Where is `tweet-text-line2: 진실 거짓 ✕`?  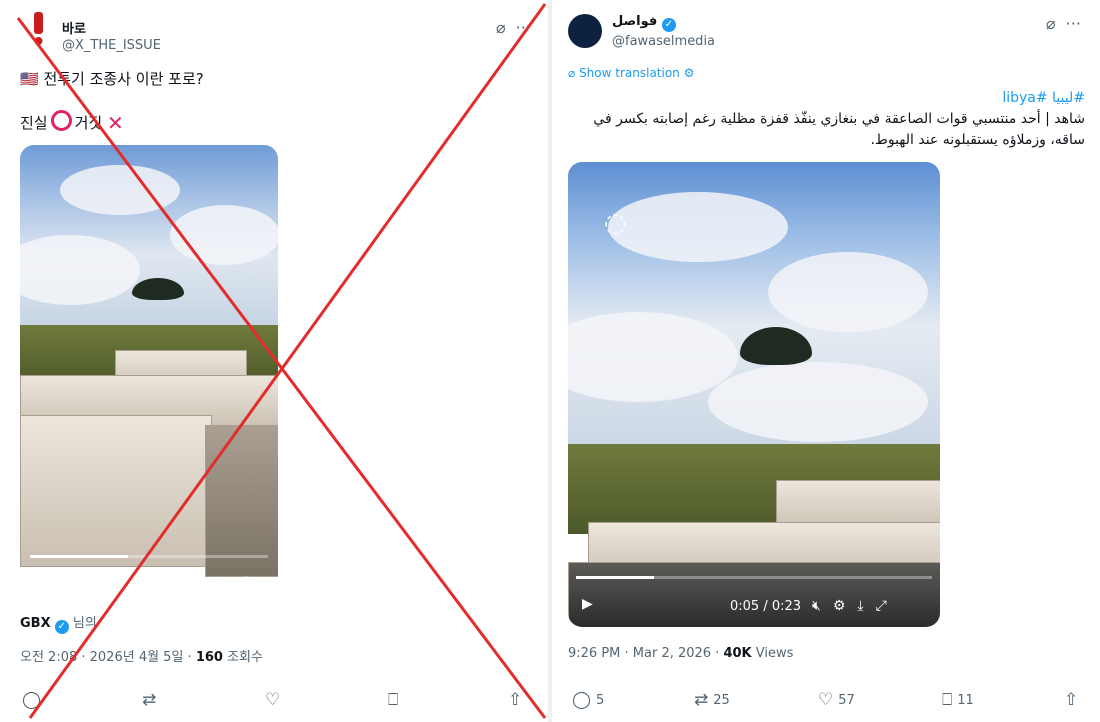 tweet-text-line2: 진실 거짓 ✕ is located at coordinates (72, 122).